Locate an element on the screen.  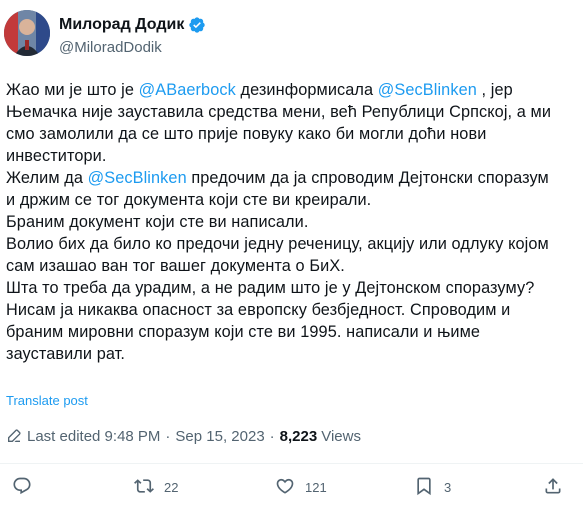
tweet-line: зауставили рат. is located at coordinates (291, 354).